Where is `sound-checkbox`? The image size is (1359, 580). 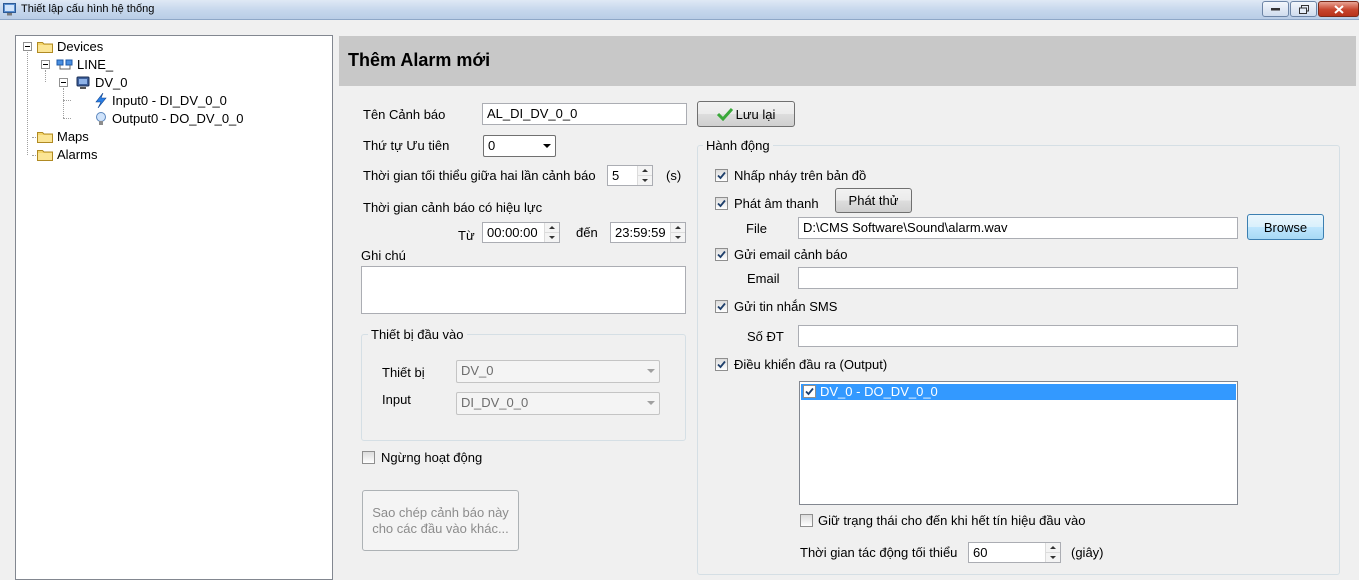
sound-checkbox is located at coordinates (721, 203).